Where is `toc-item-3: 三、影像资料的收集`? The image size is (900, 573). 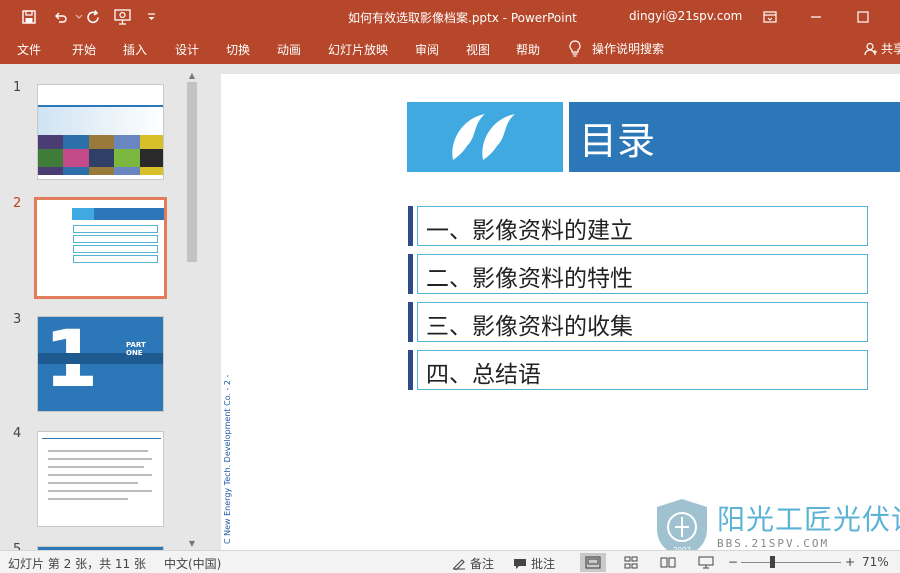
toc-item-3: 三、影像资料的收集 is located at coordinates (638, 322).